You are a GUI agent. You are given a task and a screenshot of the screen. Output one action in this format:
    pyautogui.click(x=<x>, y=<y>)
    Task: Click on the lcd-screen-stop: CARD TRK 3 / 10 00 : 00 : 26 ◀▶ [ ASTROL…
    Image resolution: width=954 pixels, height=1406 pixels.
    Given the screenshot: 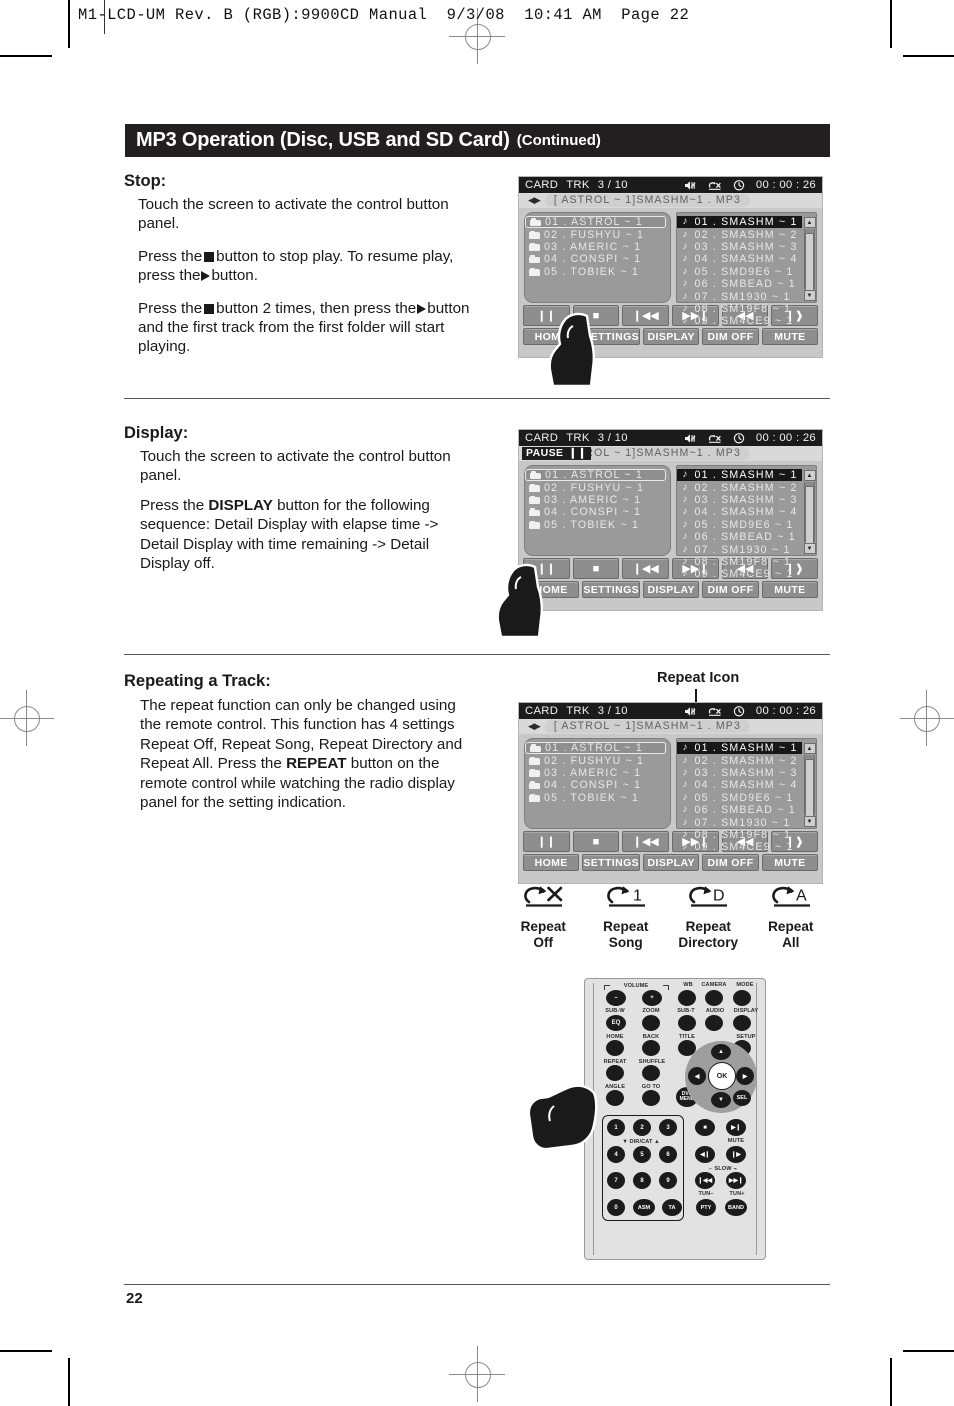 What is the action you would take?
    pyautogui.click(x=670, y=267)
    